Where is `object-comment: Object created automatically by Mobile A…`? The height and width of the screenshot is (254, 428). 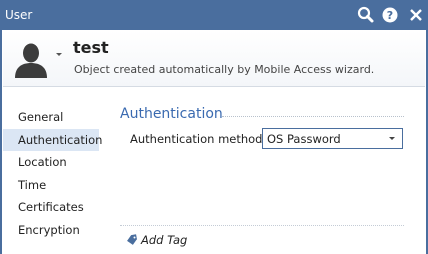
object-comment: Object created automatically by Mobile A… is located at coordinates (224, 69).